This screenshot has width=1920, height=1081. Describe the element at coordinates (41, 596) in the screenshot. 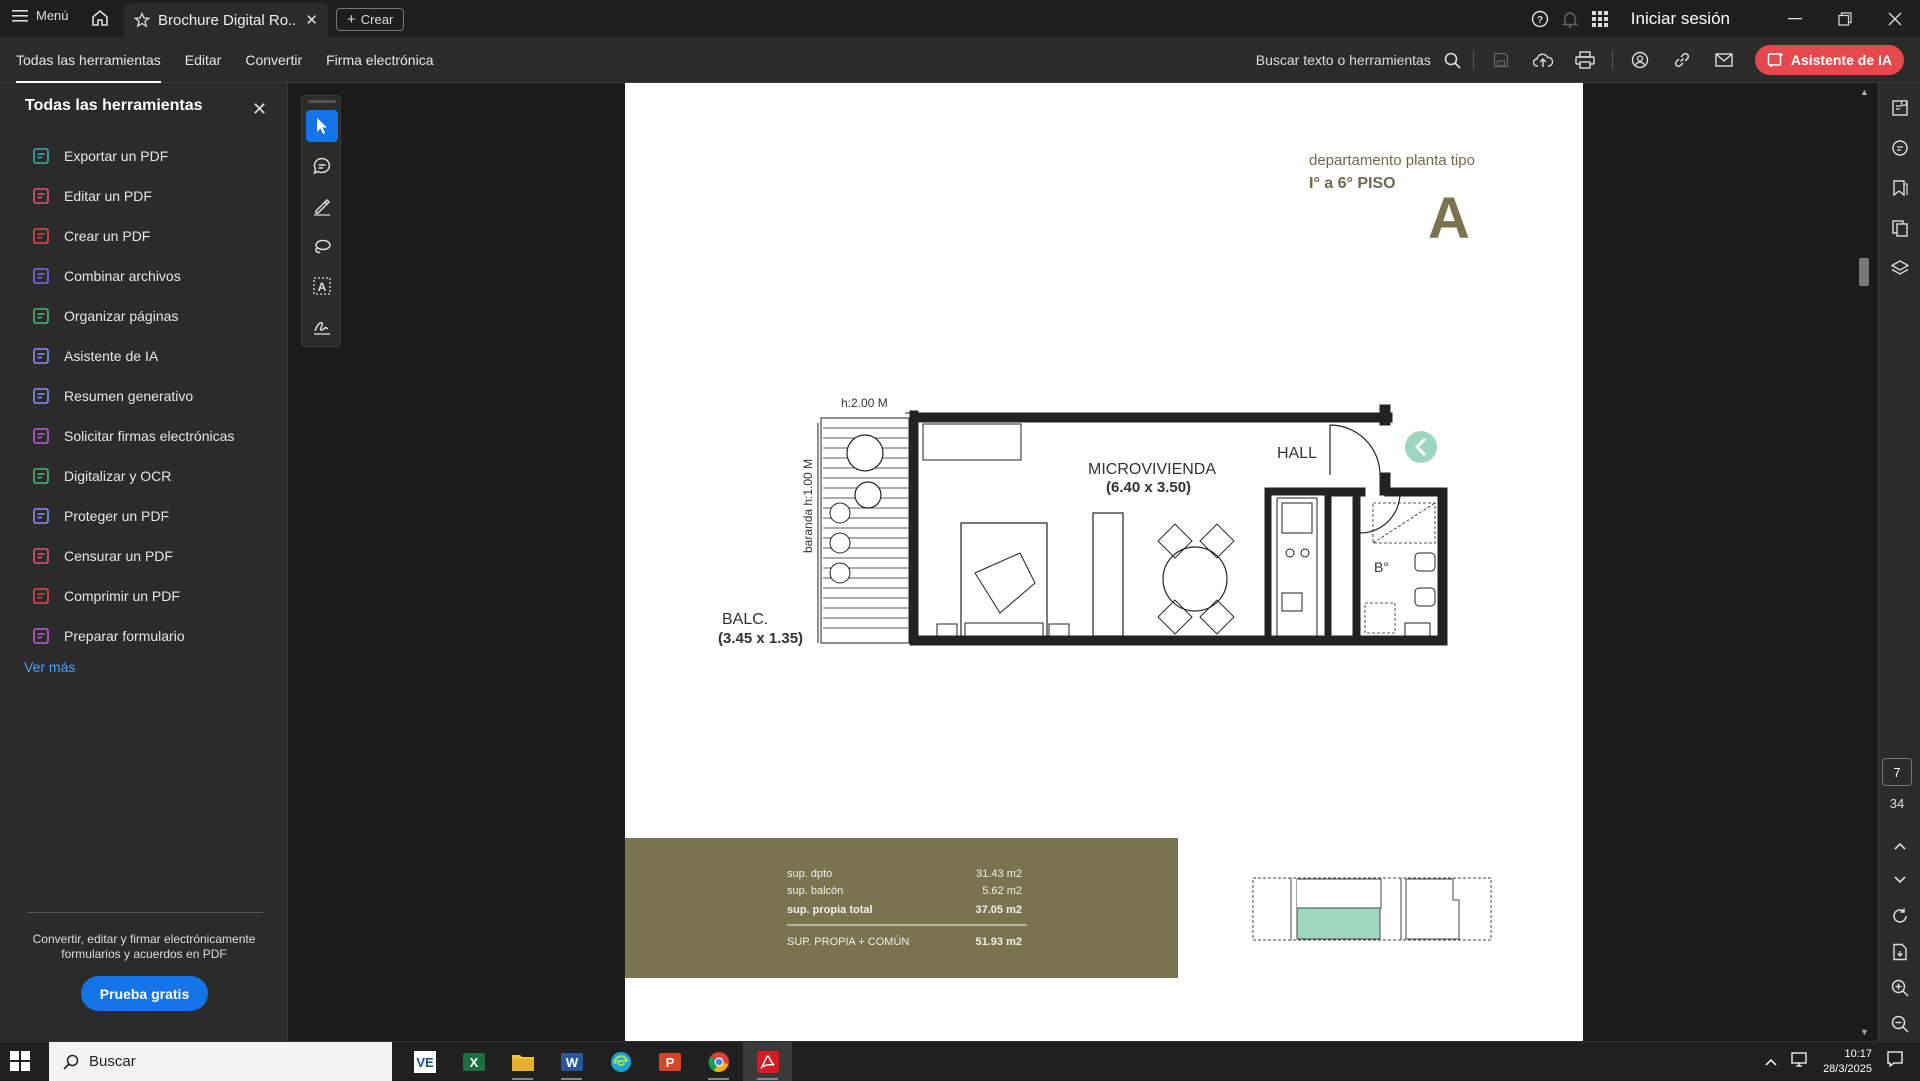

I see `compress-pdf-icon` at that location.